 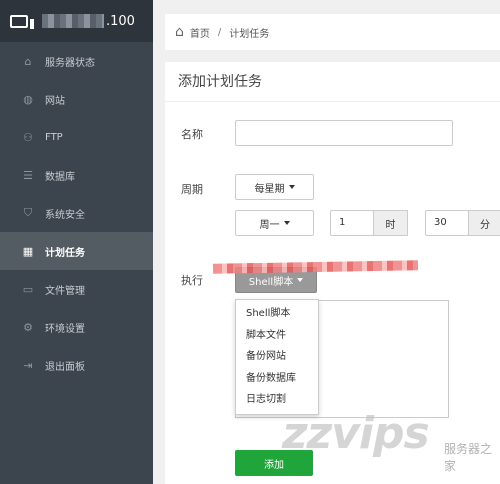 What do you see at coordinates (192, 280) in the screenshot?
I see `exec-label: 执行` at bounding box center [192, 280].